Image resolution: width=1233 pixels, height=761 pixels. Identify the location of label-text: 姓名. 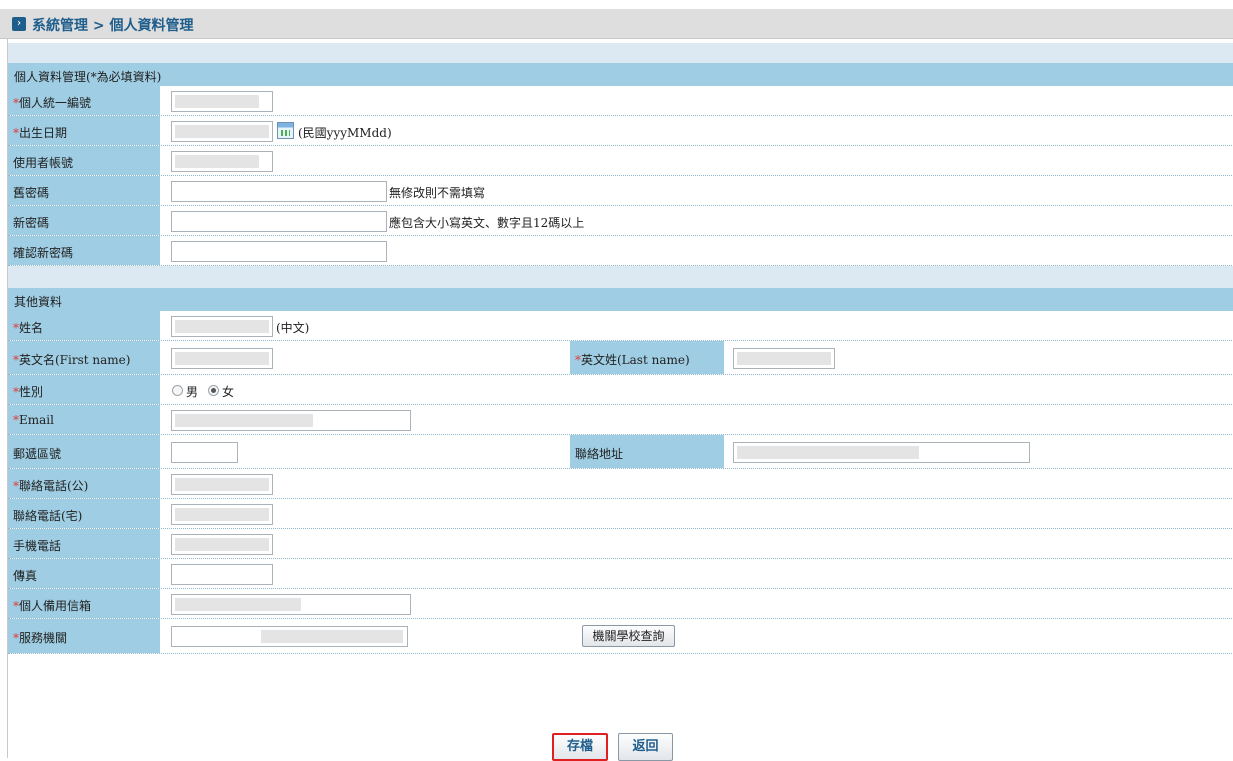
(31, 328).